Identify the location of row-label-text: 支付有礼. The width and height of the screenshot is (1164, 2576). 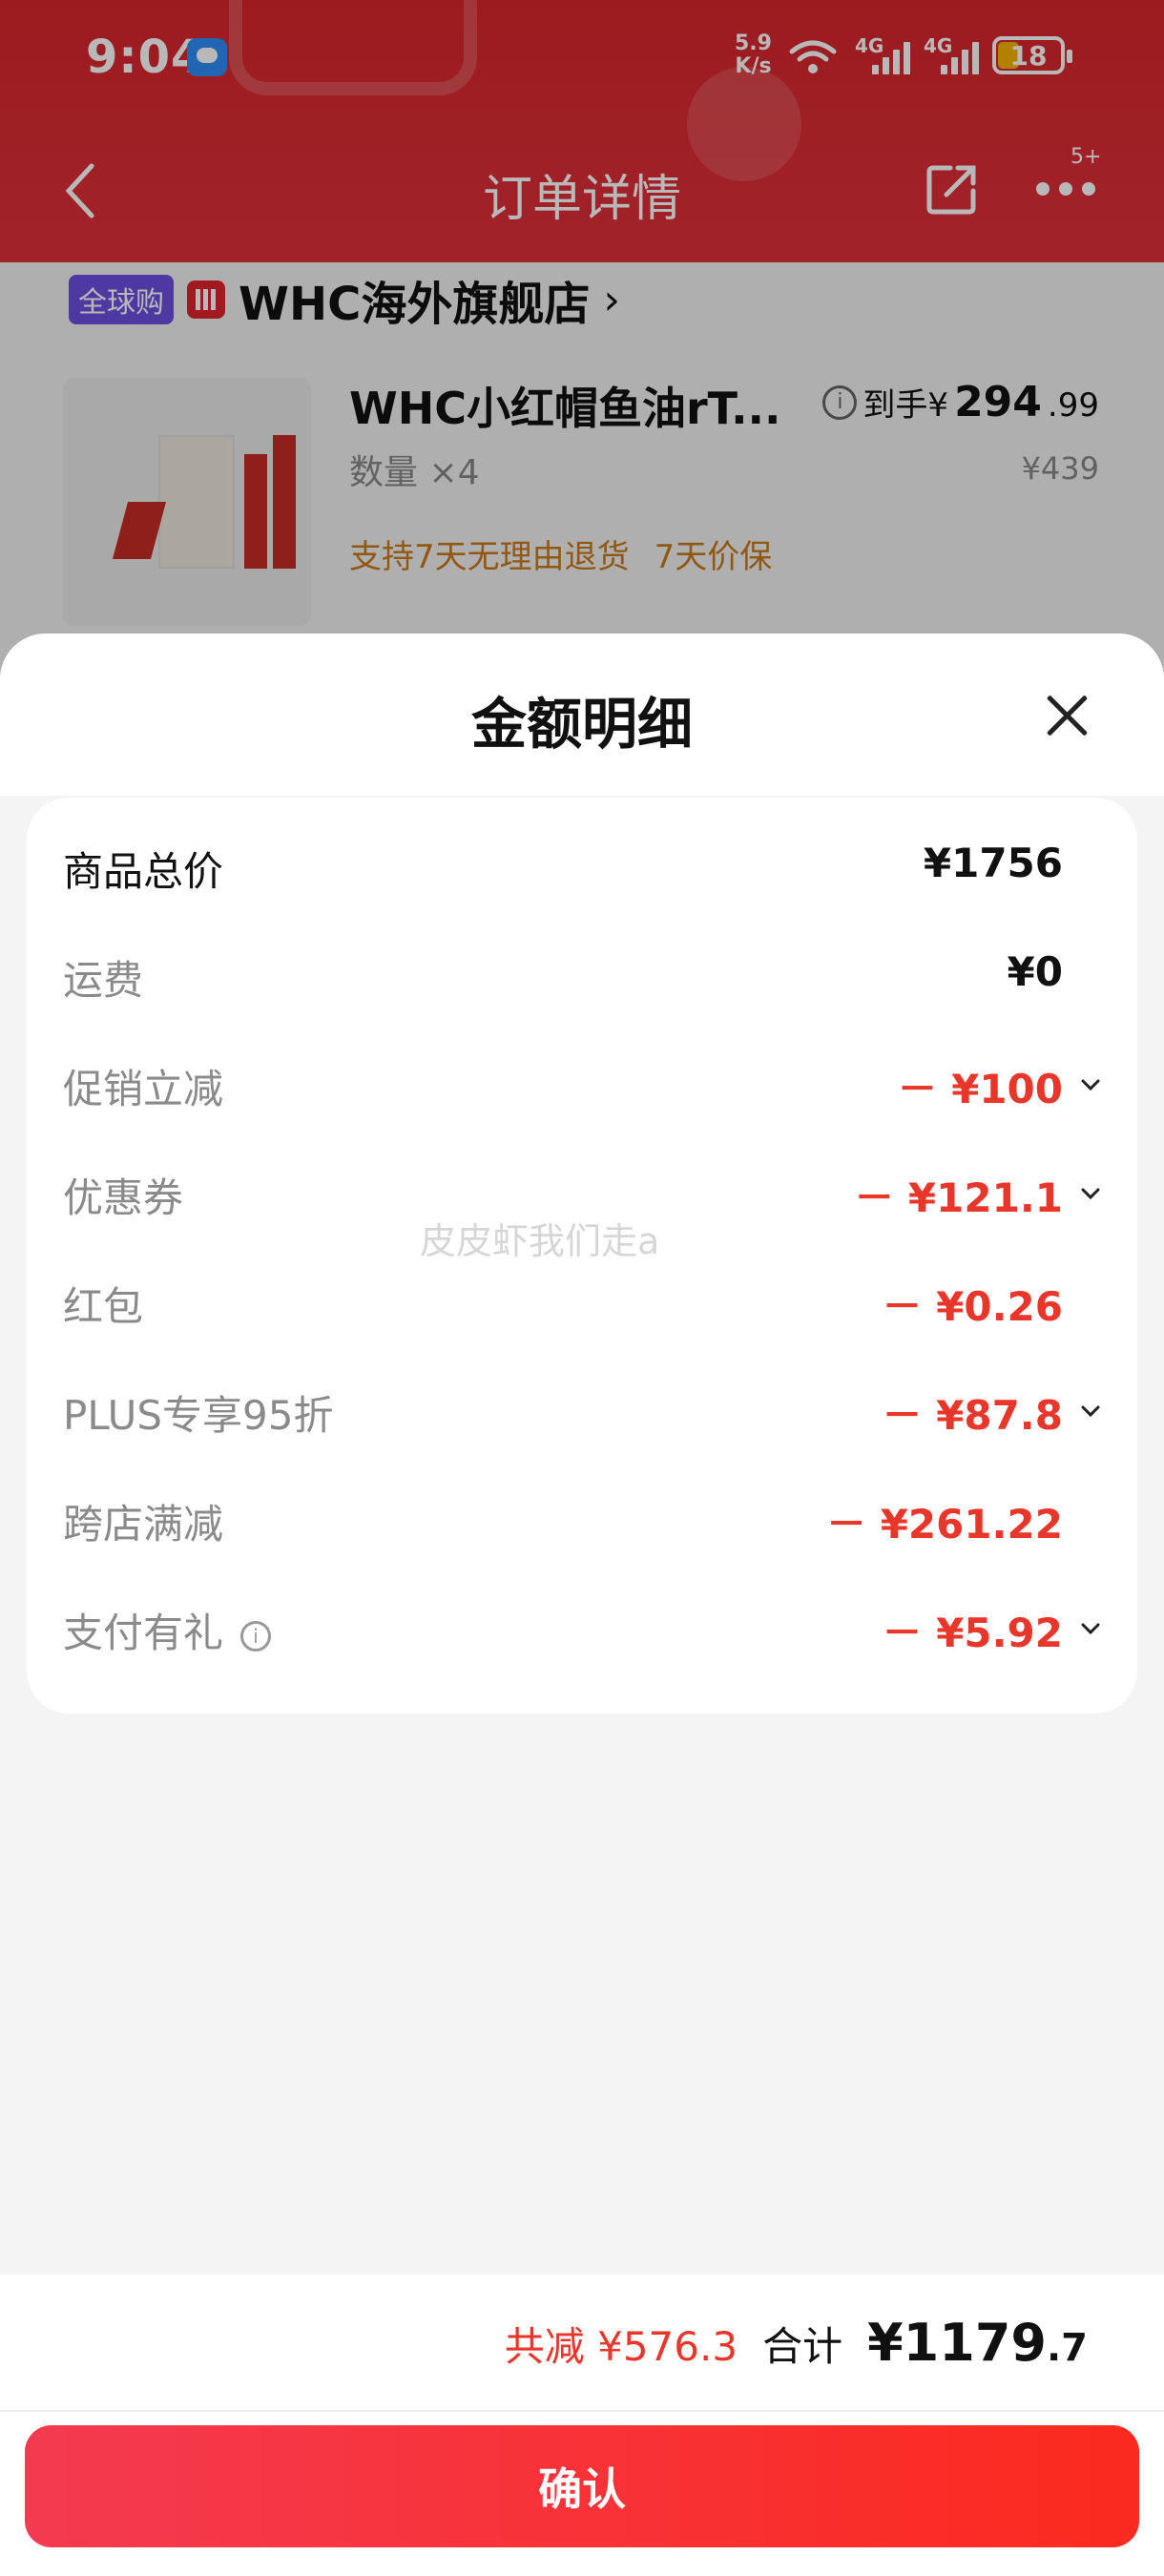
(144, 1633).